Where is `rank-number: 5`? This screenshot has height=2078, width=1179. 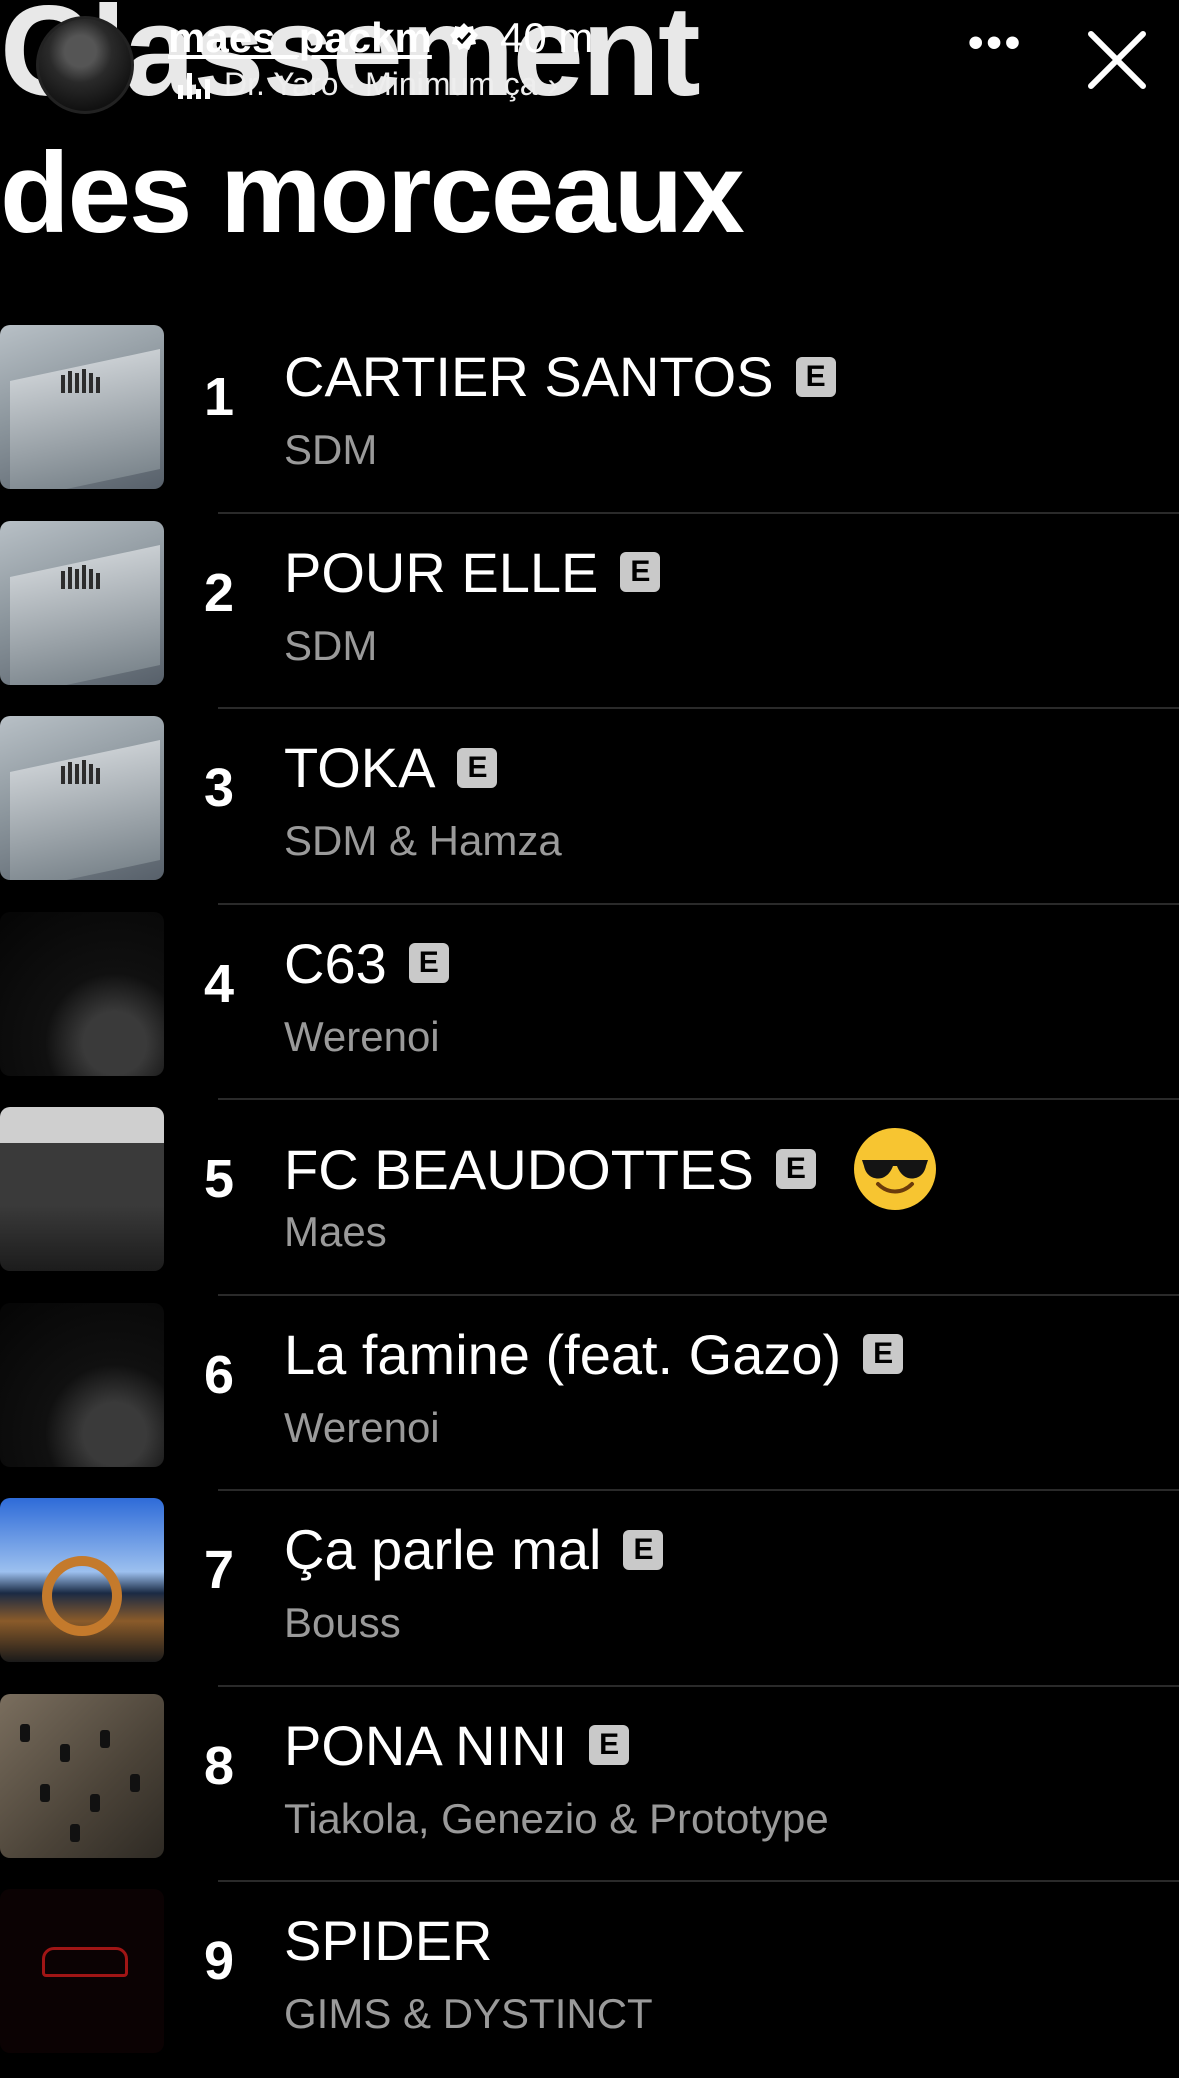 rank-number: 5 is located at coordinates (219, 1179).